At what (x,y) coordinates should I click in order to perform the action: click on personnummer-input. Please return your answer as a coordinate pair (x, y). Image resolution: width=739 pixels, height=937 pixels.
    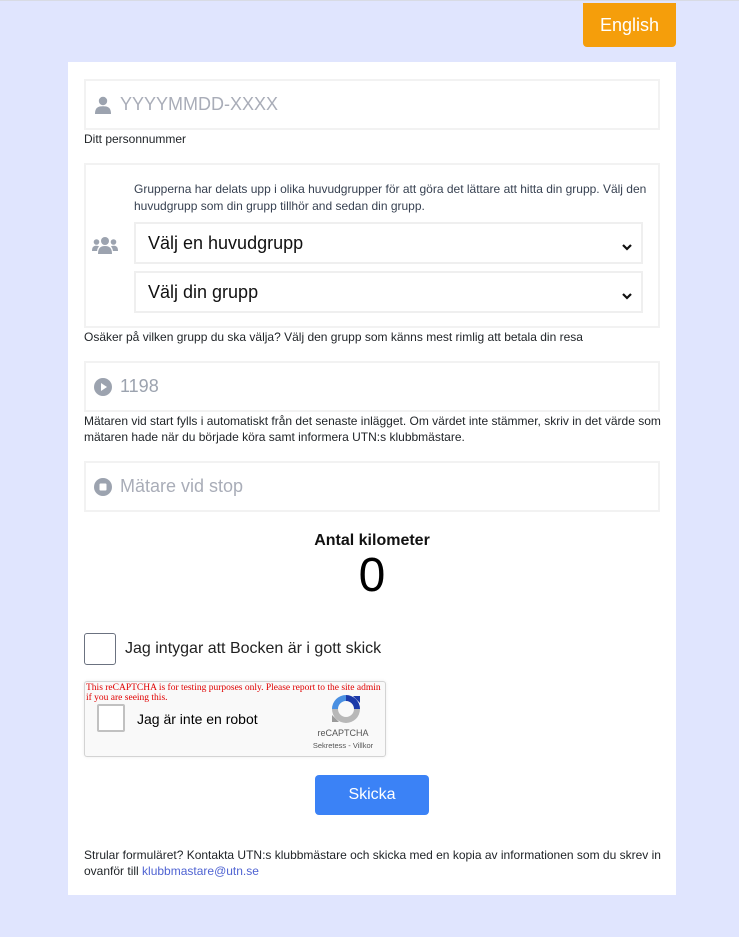
    Looking at the image, I should click on (389, 104).